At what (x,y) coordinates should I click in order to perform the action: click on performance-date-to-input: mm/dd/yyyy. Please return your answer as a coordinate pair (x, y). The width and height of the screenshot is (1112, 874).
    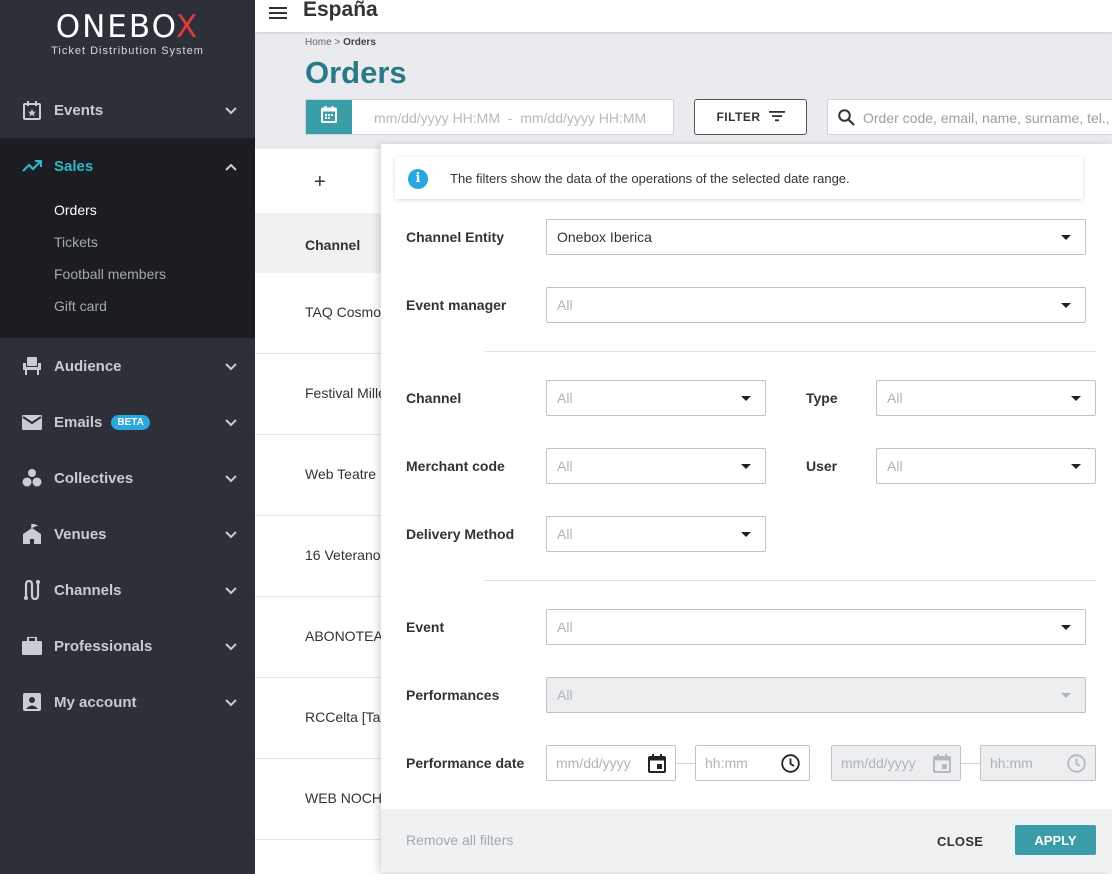
    Looking at the image, I should click on (896, 763).